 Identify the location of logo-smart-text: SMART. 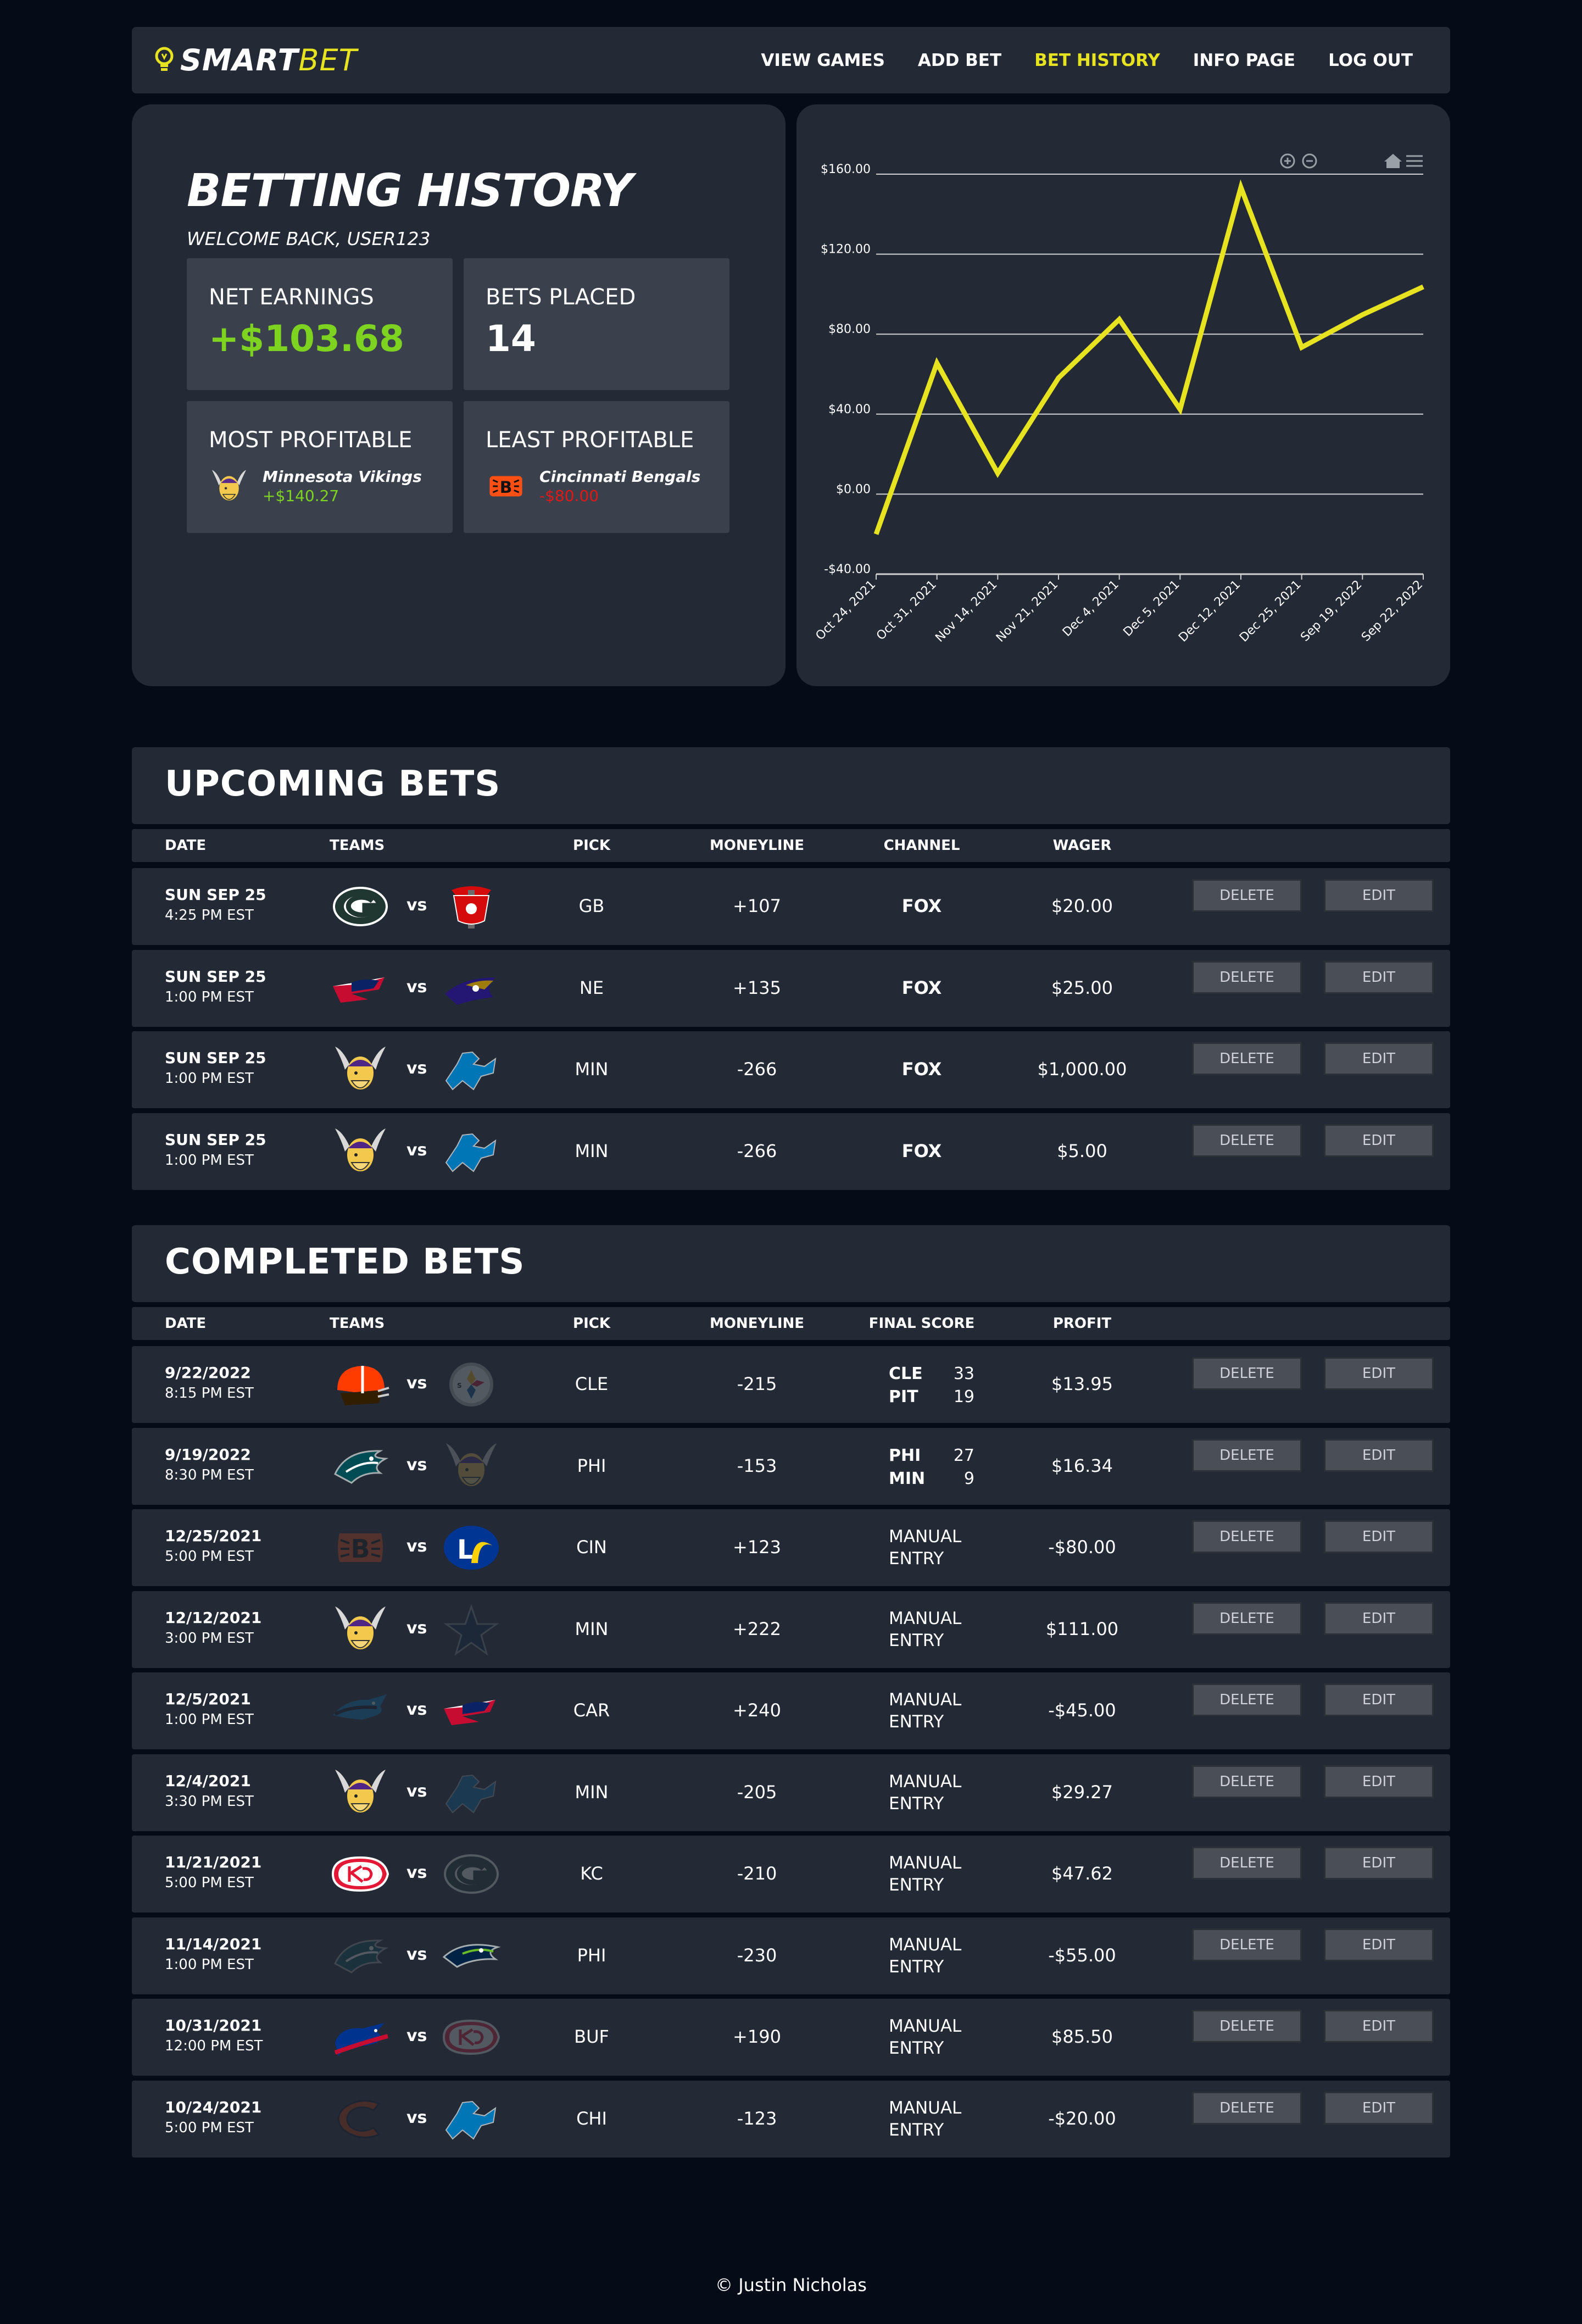
(240, 60).